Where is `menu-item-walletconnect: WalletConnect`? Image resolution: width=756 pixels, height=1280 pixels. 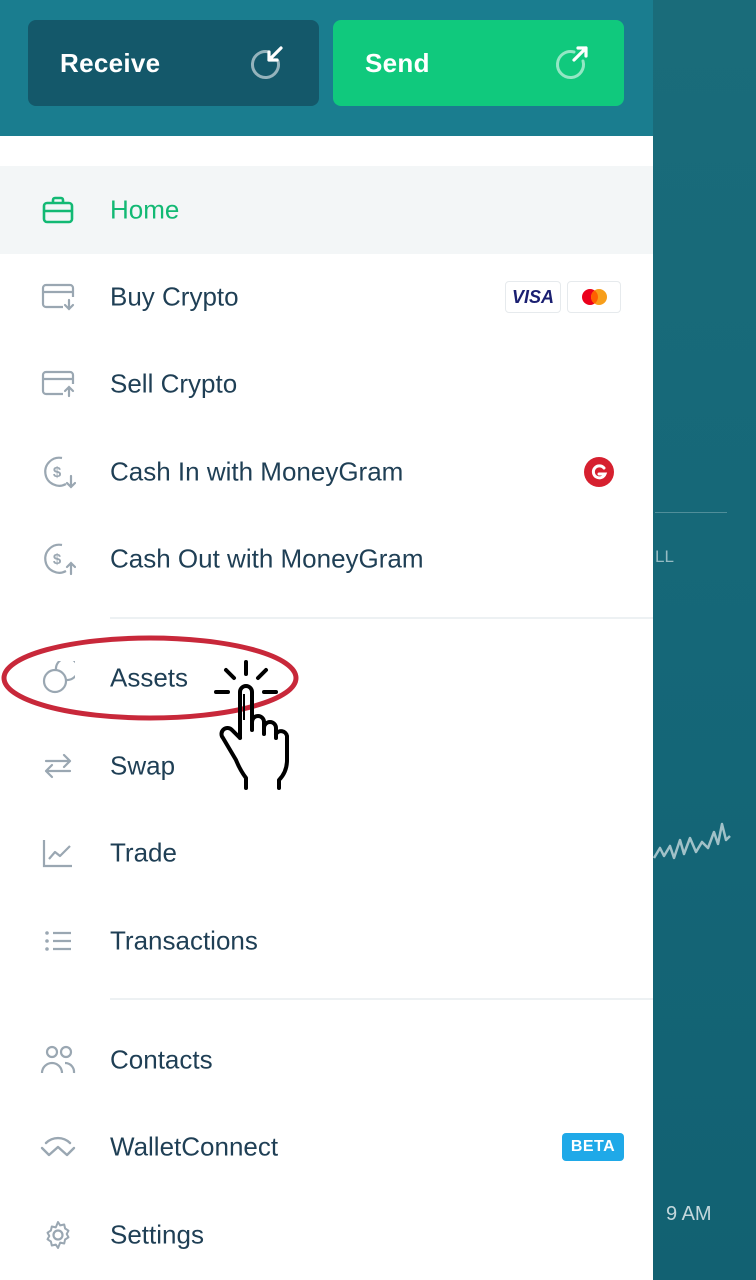
menu-item-walletconnect: WalletConnect is located at coordinates (326, 1147).